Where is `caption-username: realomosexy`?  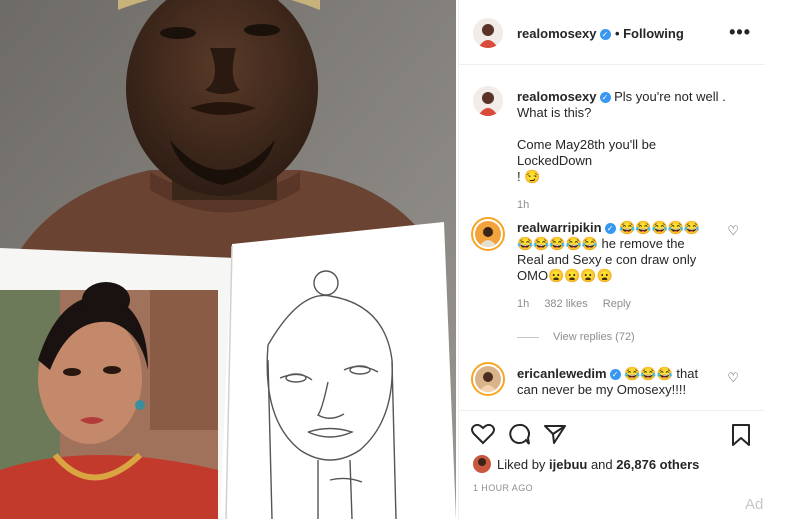
caption-username: realomosexy is located at coordinates (557, 96).